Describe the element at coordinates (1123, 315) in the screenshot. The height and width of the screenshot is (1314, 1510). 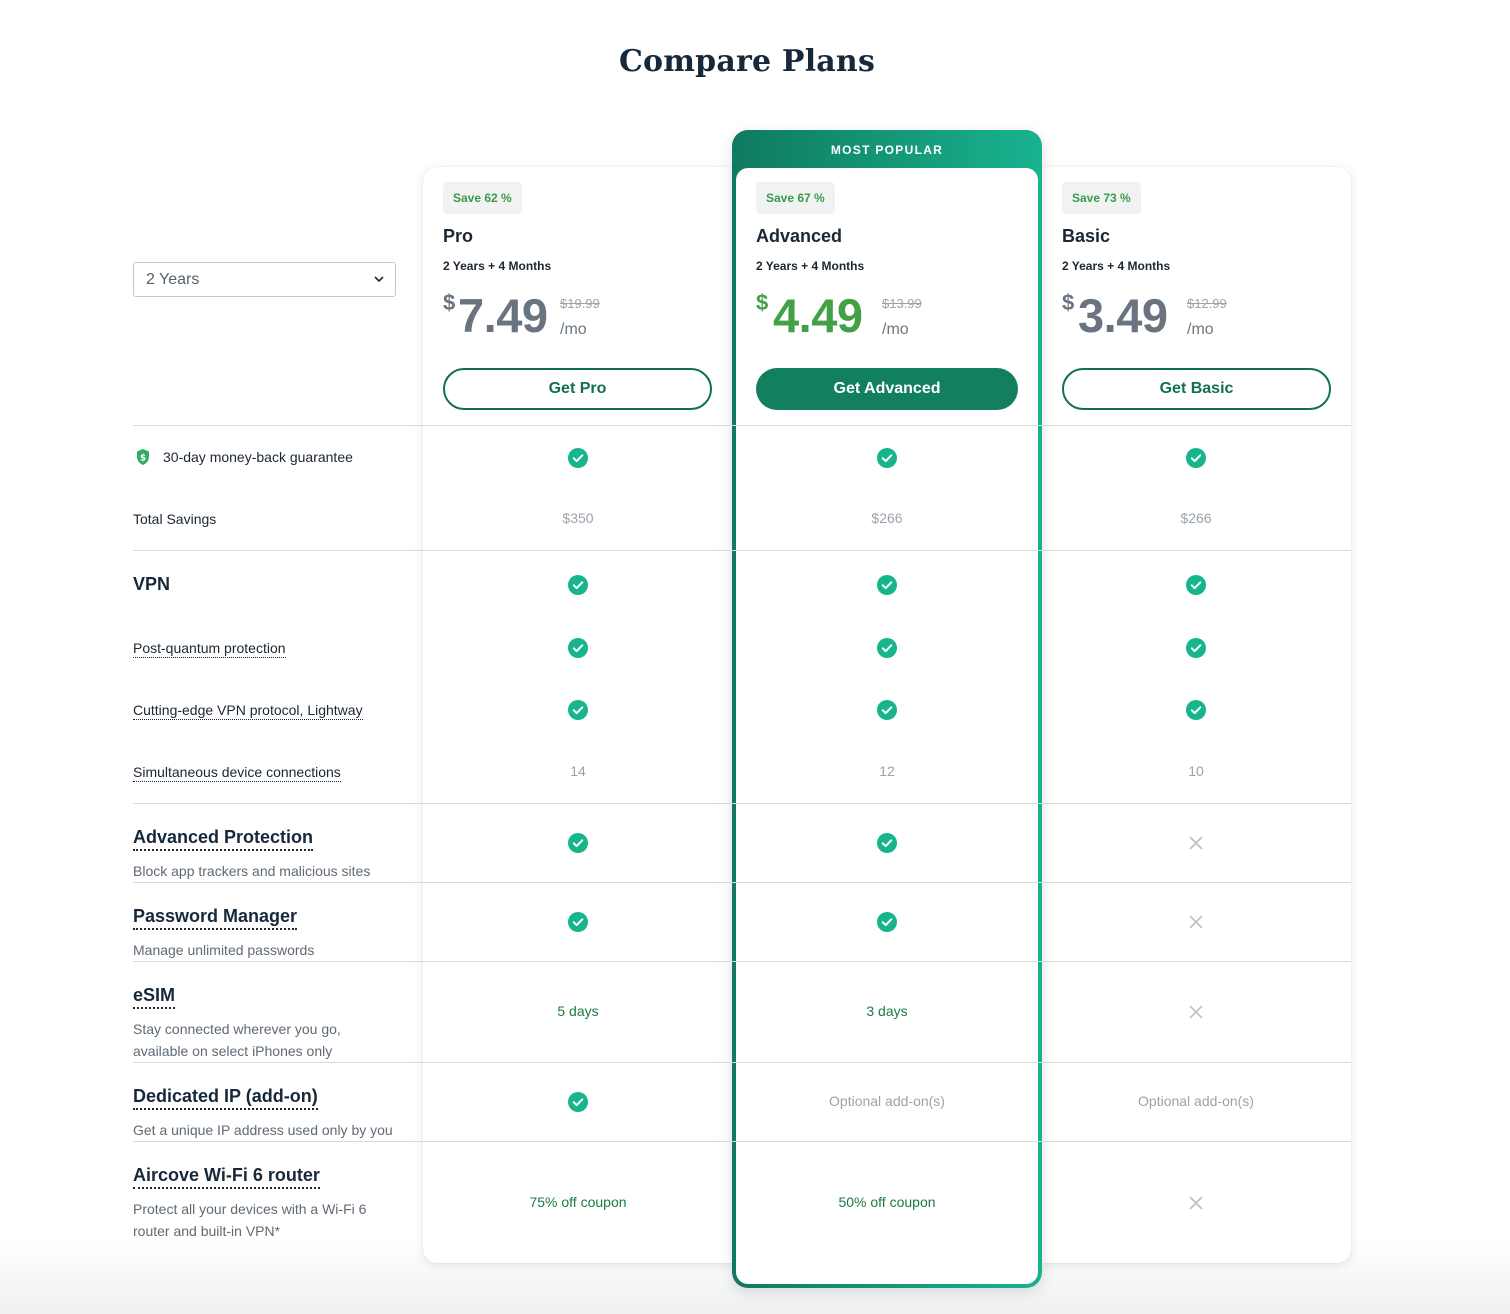
I see `price-amount: 3.49` at that location.